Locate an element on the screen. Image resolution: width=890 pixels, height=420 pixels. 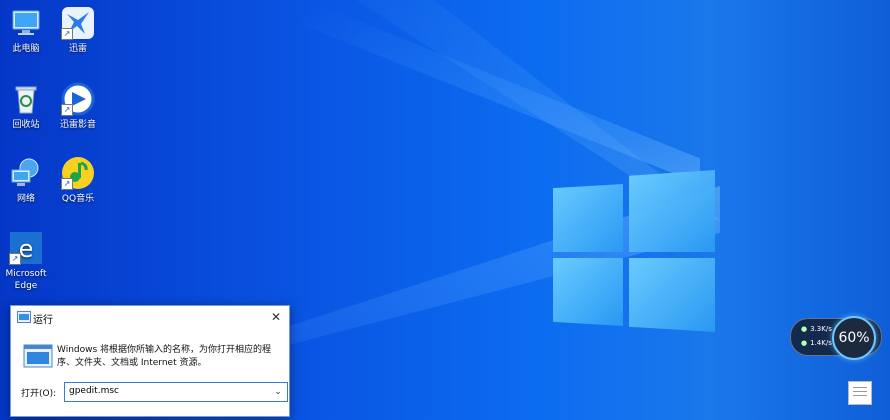
desktop-icon-edge: e ↗ Microsoft Edge is located at coordinates (28, 261).